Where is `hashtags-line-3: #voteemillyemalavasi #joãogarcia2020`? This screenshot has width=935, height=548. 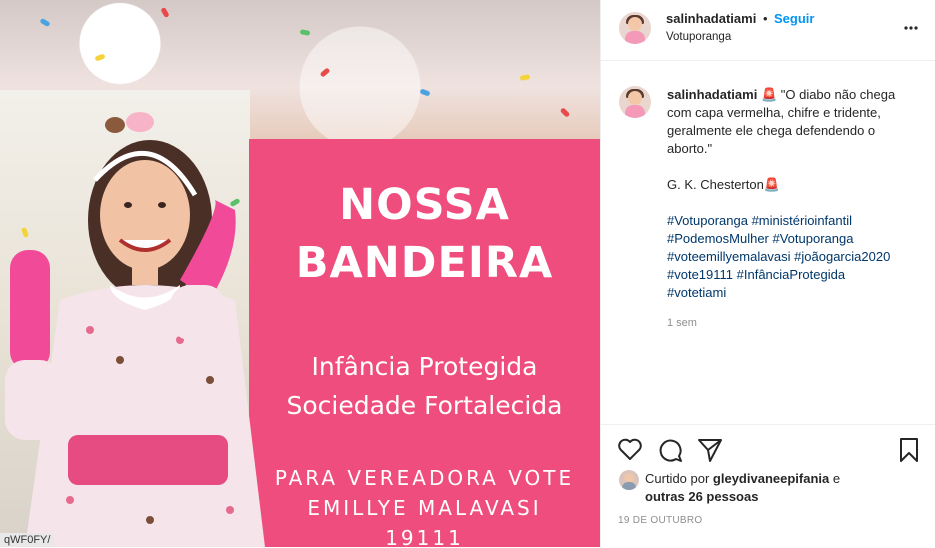
hashtags-line-3: #voteemillyemalavasi #joãogarcia2020 is located at coordinates (792, 257).